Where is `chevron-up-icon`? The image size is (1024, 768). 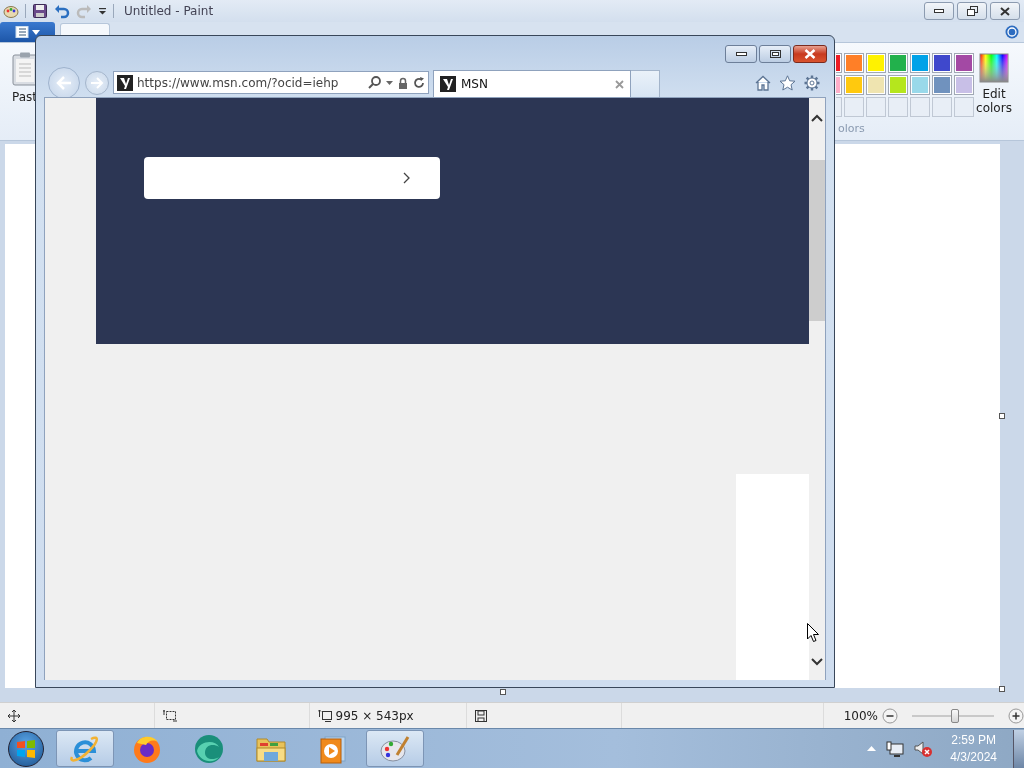 chevron-up-icon is located at coordinates (817, 118).